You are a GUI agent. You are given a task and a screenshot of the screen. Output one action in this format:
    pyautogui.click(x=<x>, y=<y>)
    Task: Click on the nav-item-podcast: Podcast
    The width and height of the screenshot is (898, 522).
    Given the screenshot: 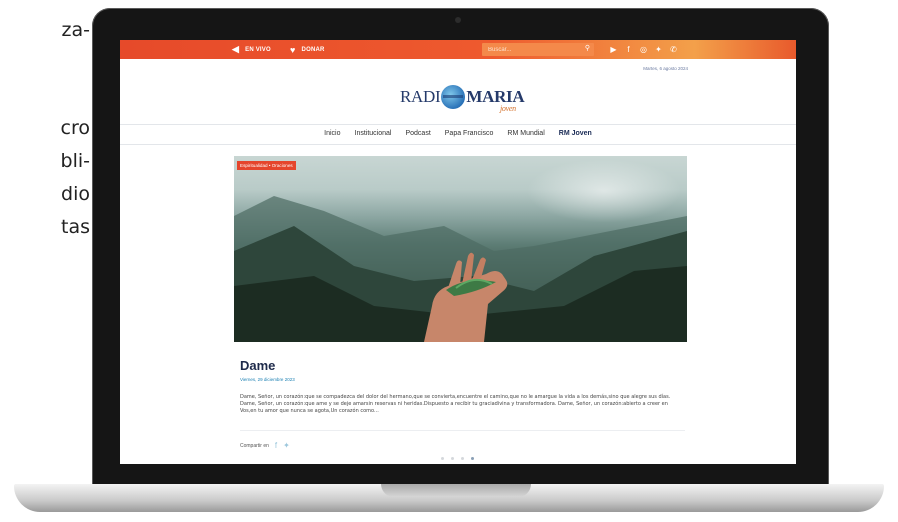 What is the action you would take?
    pyautogui.click(x=418, y=135)
    